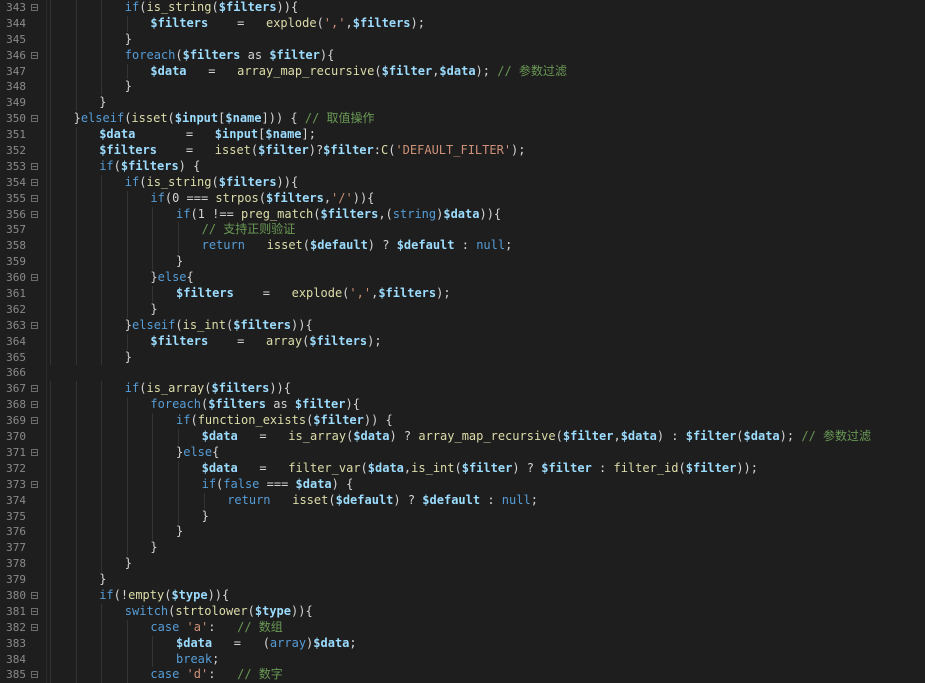  I want to click on code-line: 349}, so click(462, 103).